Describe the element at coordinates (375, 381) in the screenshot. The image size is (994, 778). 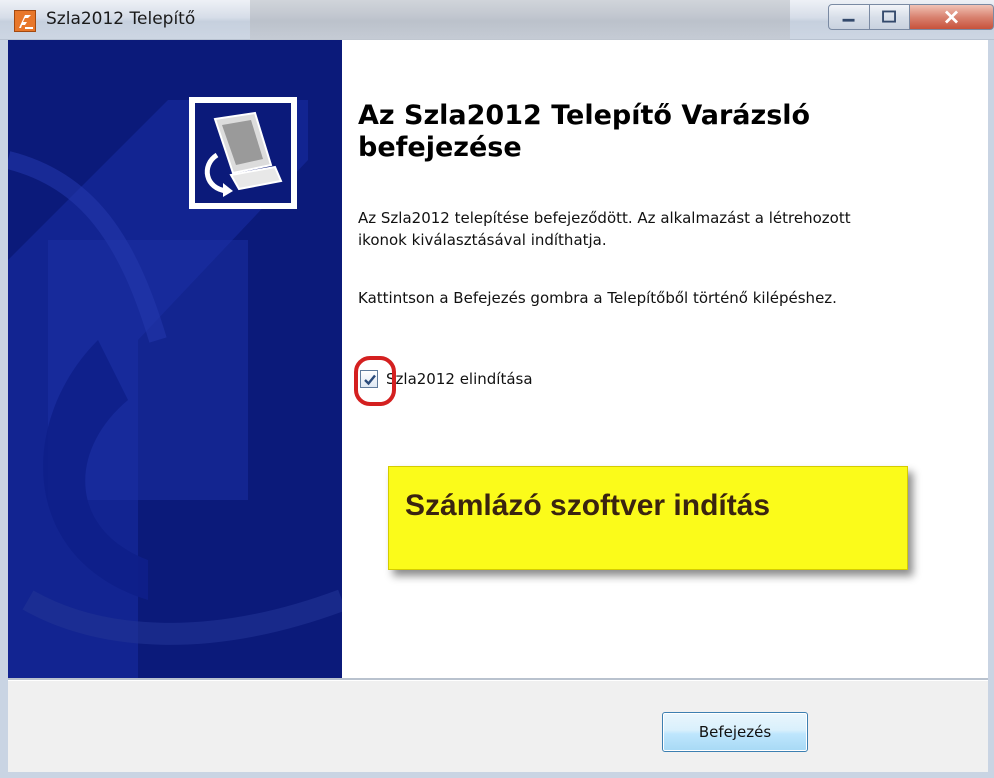
I see `checkbox-highlight-annotation` at that location.